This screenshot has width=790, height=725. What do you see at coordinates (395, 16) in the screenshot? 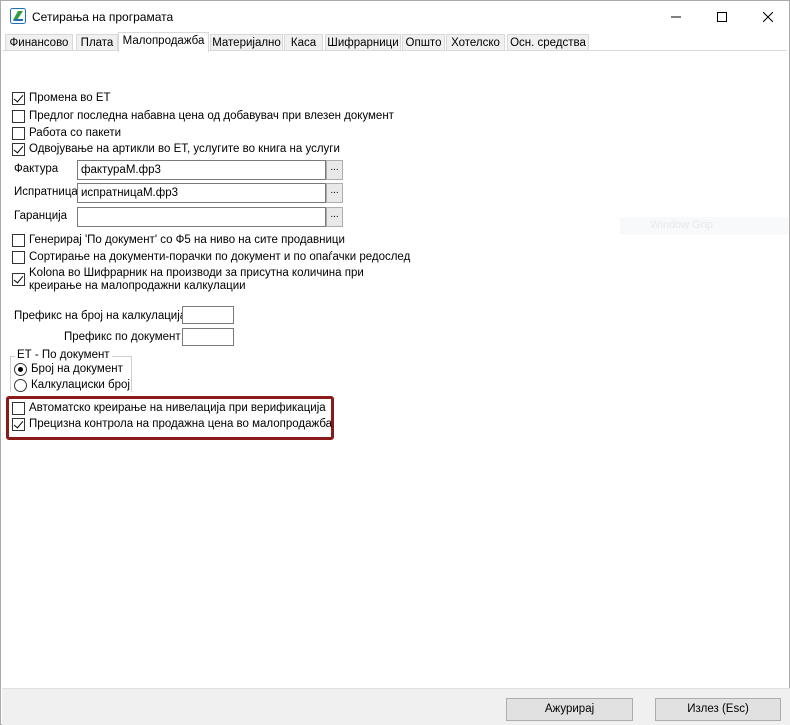
I see `title-bar: Сетирања на програмата` at bounding box center [395, 16].